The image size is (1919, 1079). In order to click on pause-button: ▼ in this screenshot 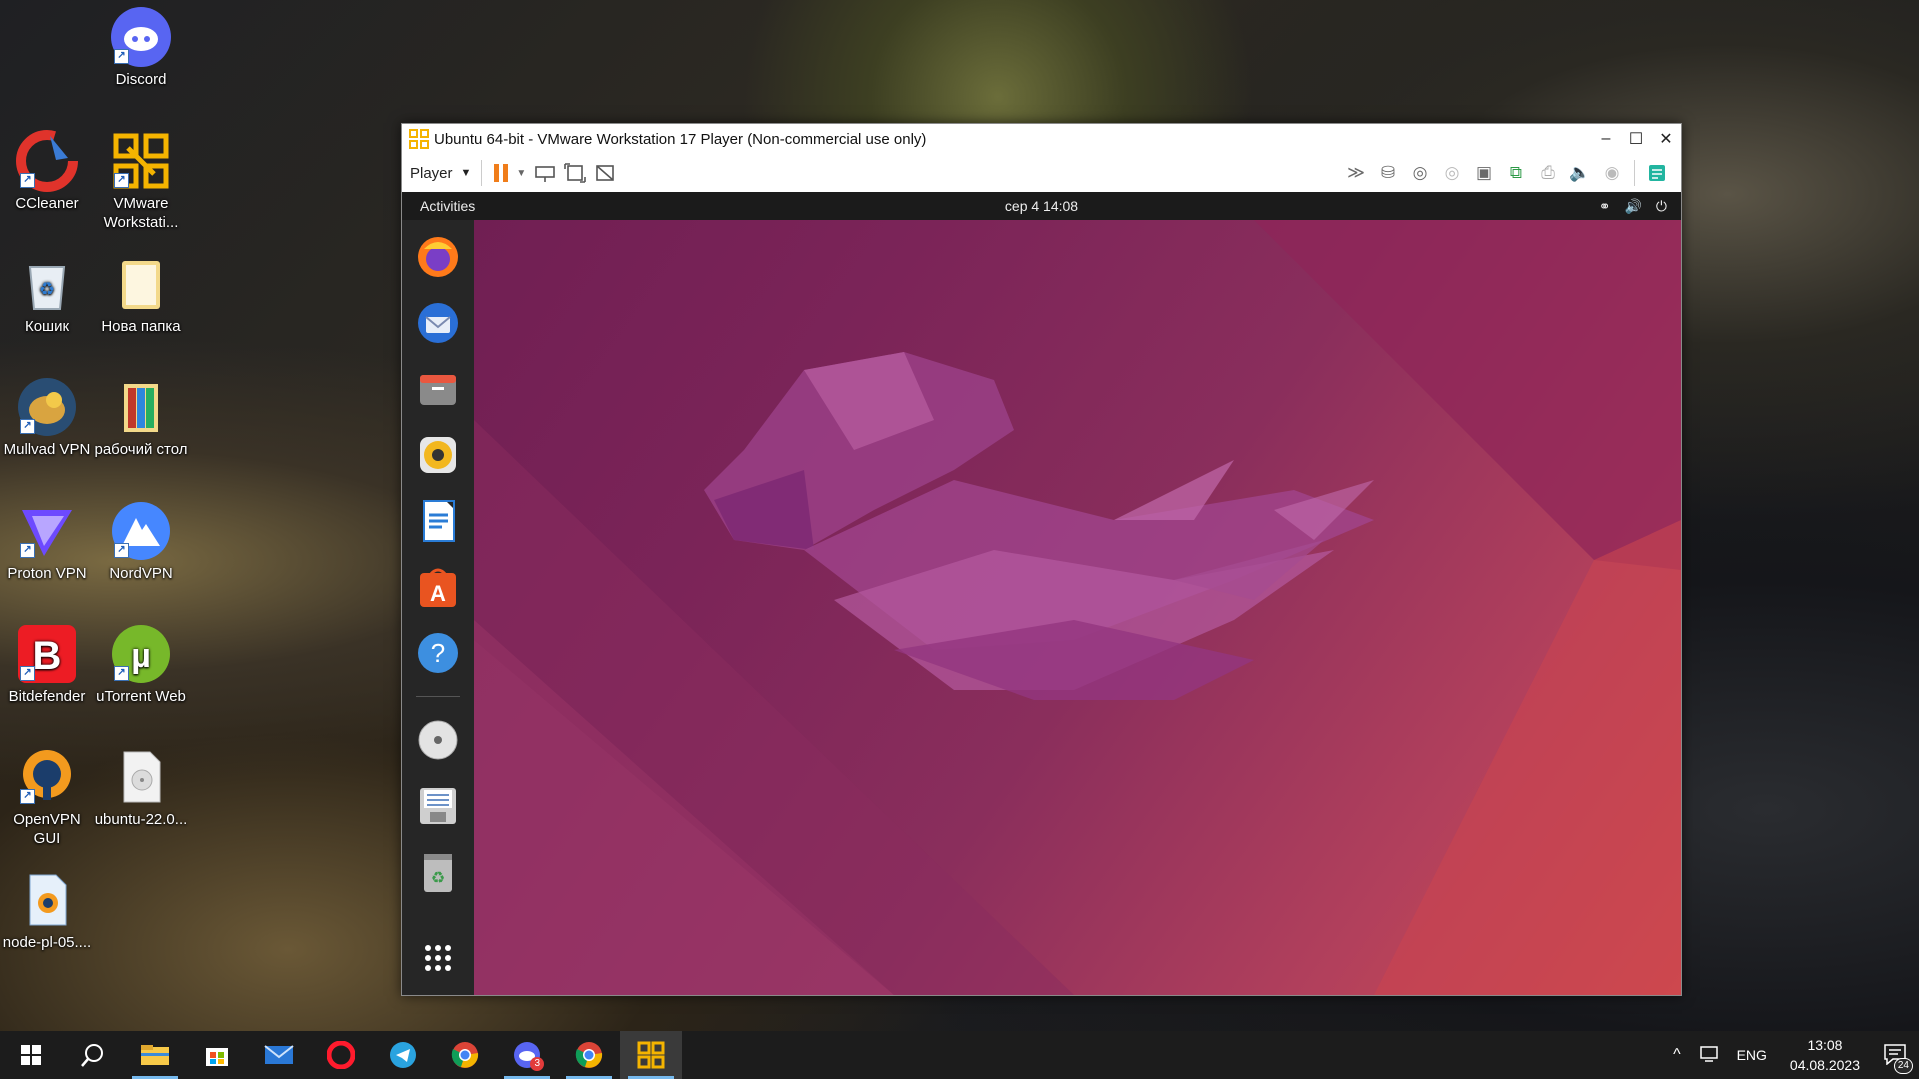, I will do `click(509, 173)`.